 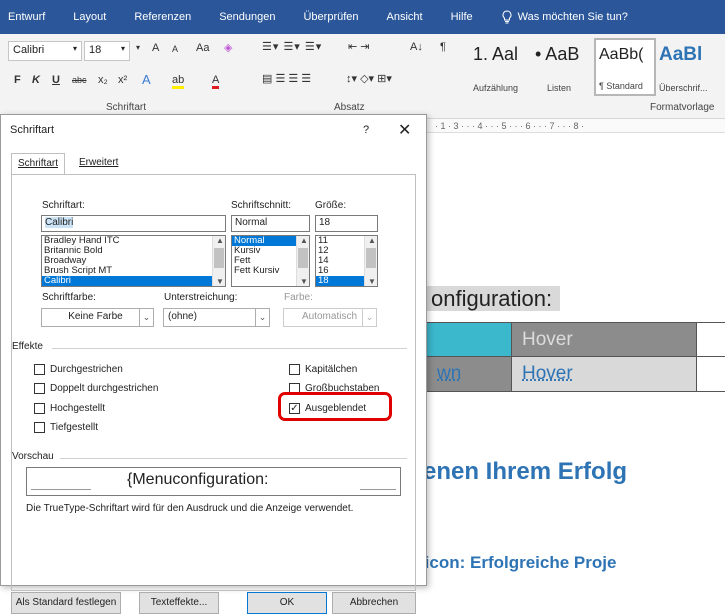 I want to click on grow-font-button: A, so click(x=155, y=48).